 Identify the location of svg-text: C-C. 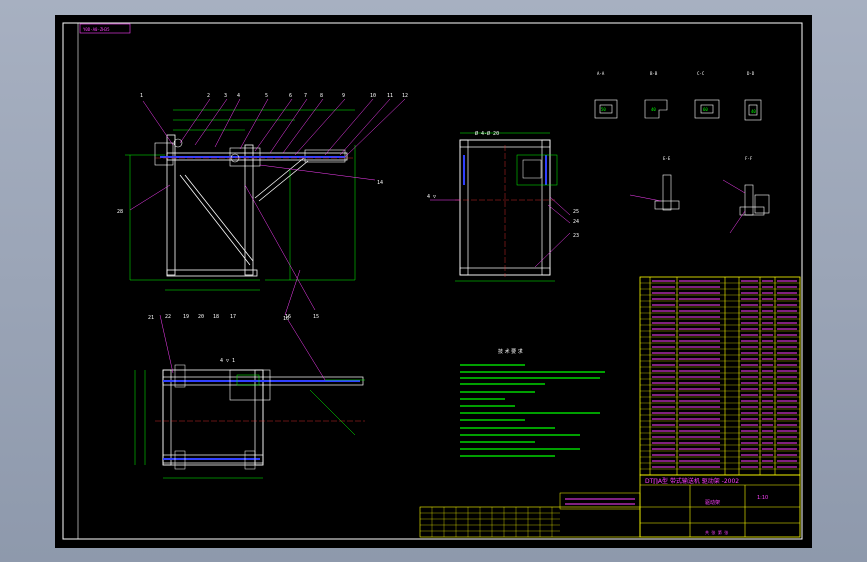
(701, 73).